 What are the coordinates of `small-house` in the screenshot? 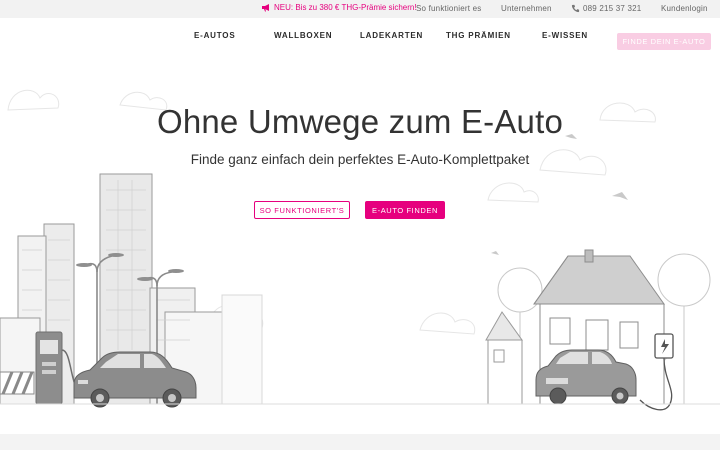 It's located at (504, 358).